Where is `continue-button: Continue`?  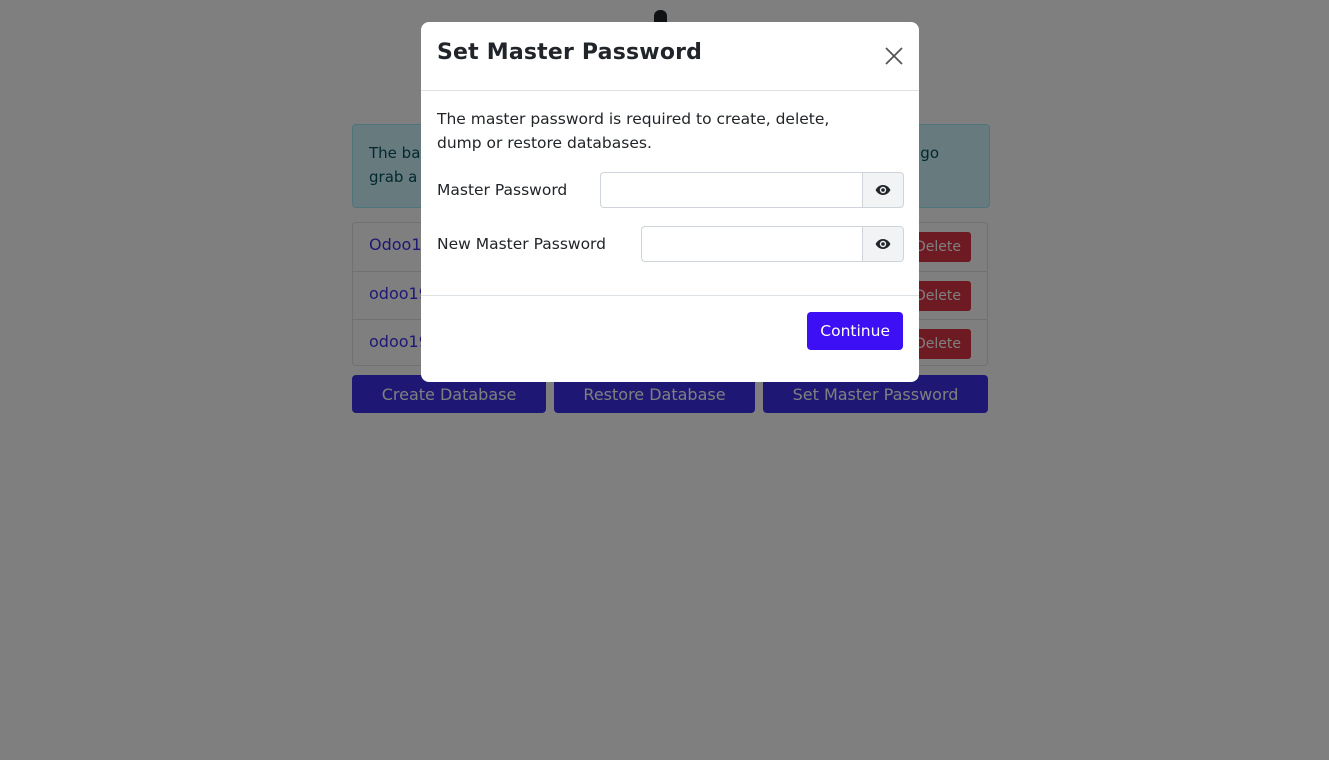
continue-button: Continue is located at coordinates (855, 331).